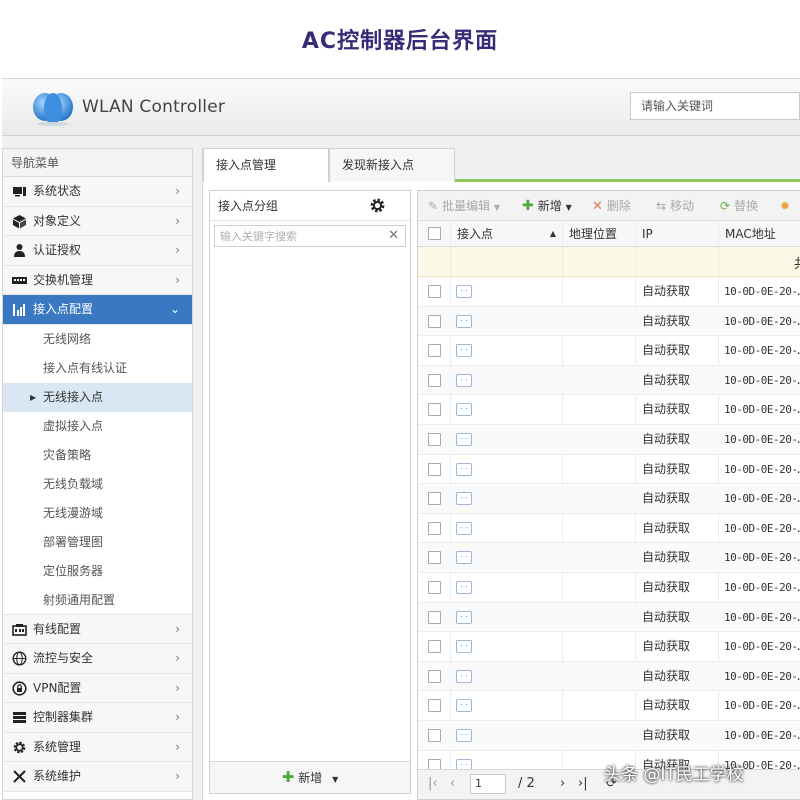 Image resolution: width=800 pixels, height=800 pixels. Describe the element at coordinates (583, 784) in the screenshot. I see `last-page-button: ›|` at that location.